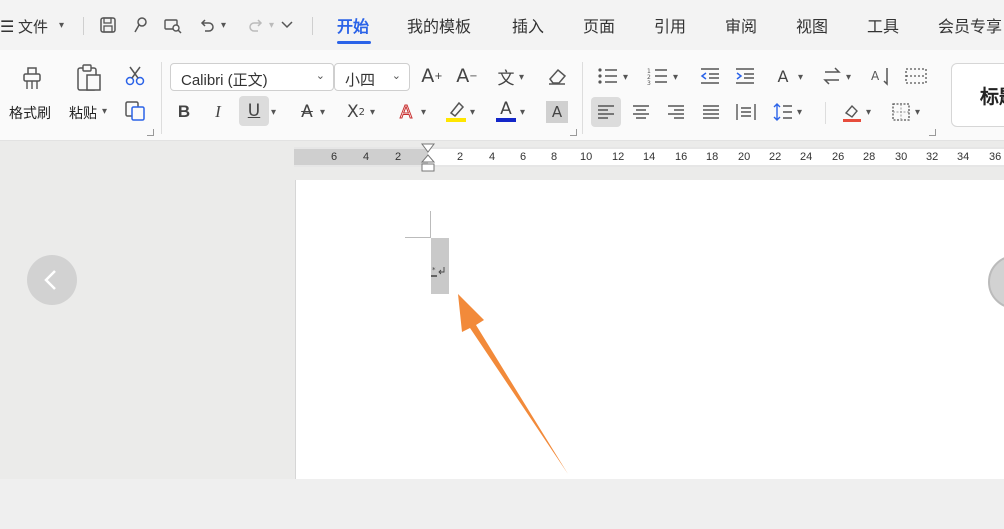  I want to click on decrease-font-size-icon: A −, so click(467, 76).